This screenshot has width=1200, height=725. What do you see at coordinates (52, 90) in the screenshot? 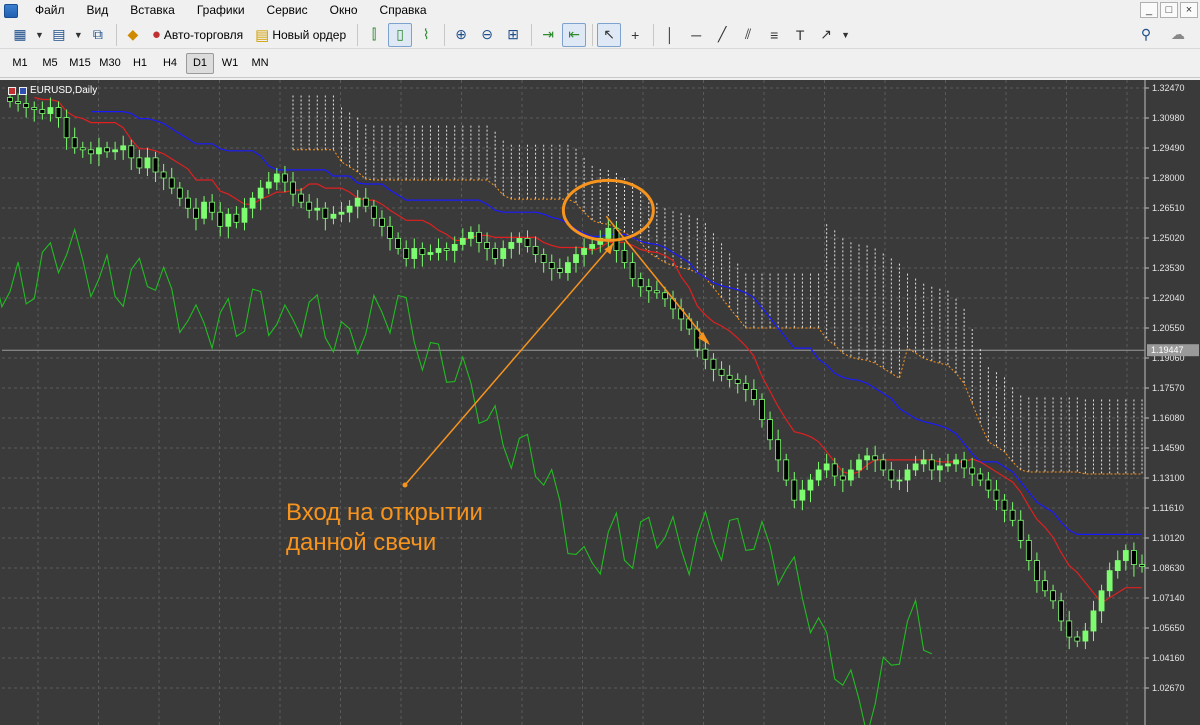
I see `chart-symbol-title: EURUSD,Daily` at bounding box center [52, 90].